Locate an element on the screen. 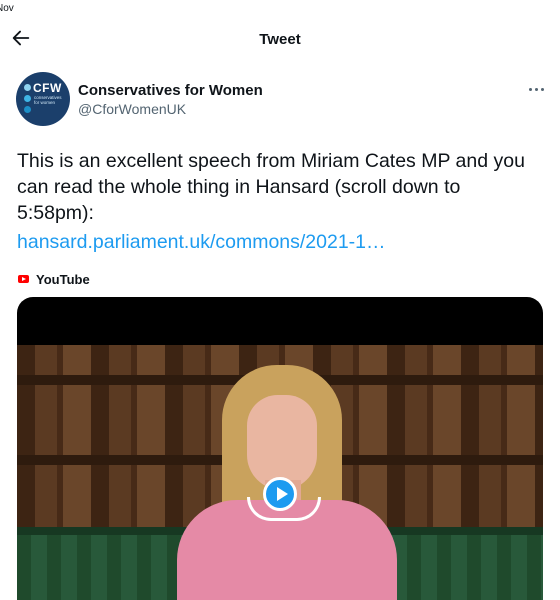  play-icon is located at coordinates (280, 494).